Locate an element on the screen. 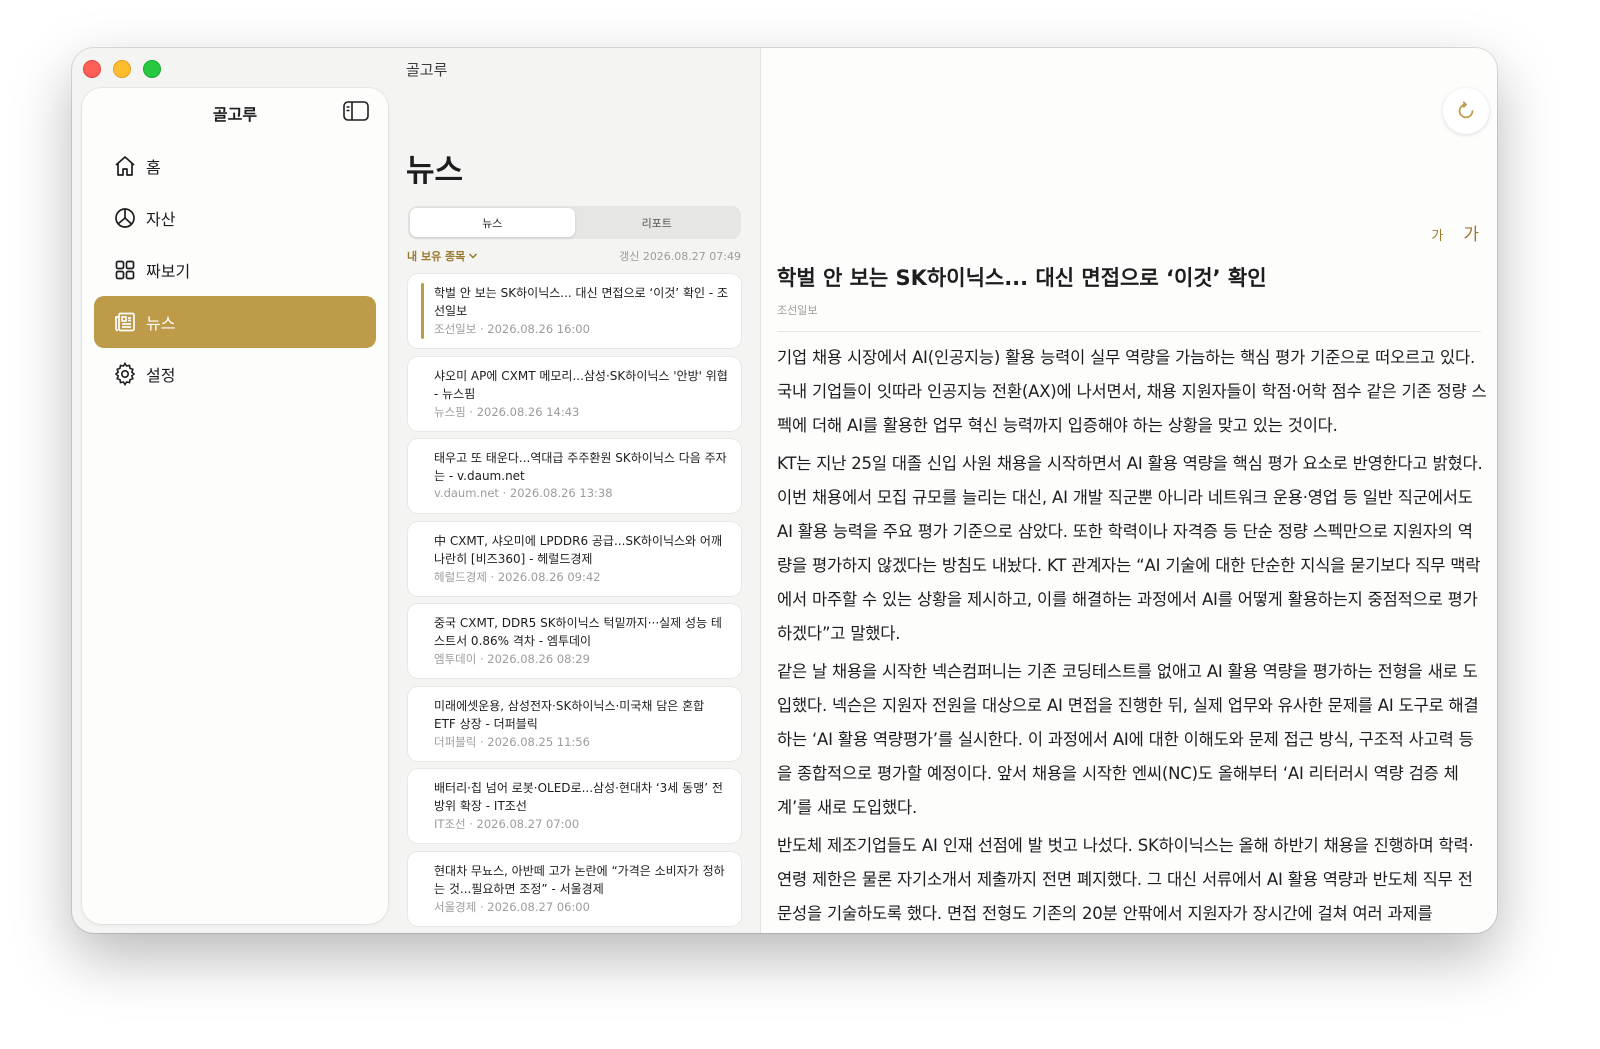 Image resolution: width=1600 pixels, height=1049 pixels. sidebar-item-news: 뉴스 is located at coordinates (235, 322).